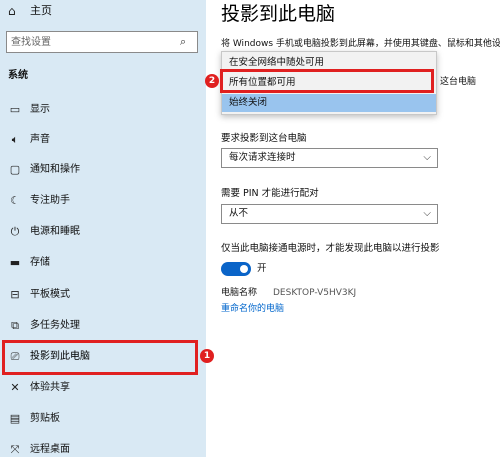 The width and height of the screenshot is (500, 457). I want to click on highlight-box-project, so click(100, 357).